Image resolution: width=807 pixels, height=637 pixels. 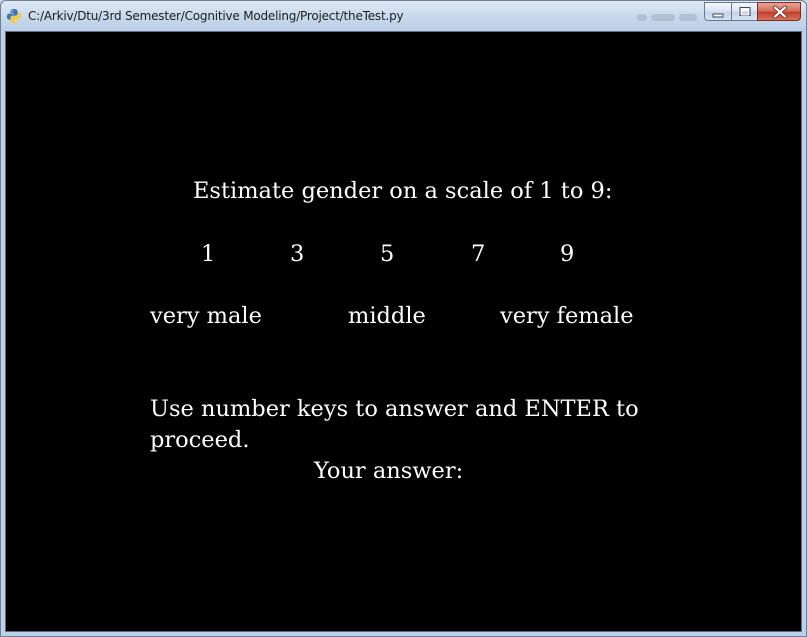 I want to click on maximize-icon, so click(x=745, y=11).